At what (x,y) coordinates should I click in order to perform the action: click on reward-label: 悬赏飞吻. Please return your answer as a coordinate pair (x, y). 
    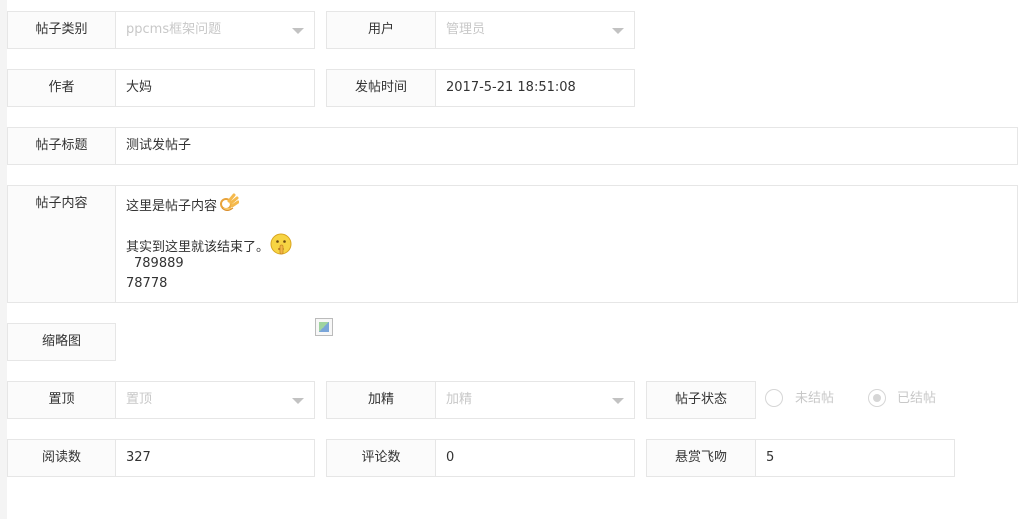
    Looking at the image, I should click on (701, 458).